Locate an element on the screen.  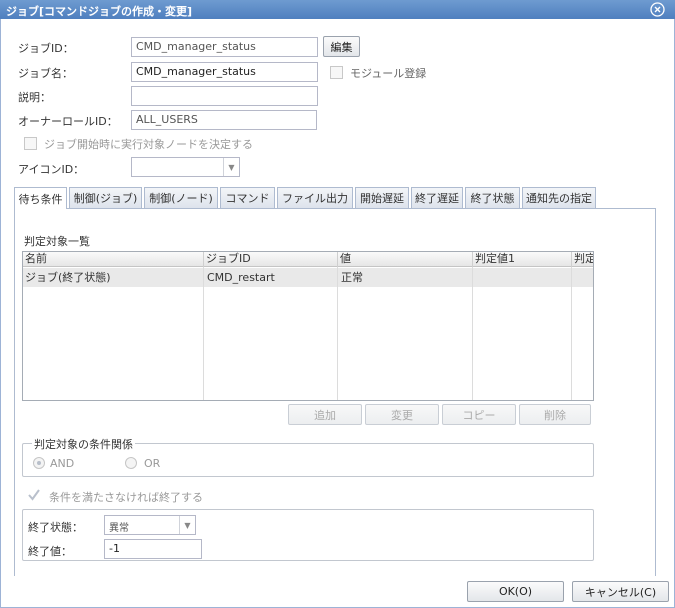
column-header-job-id: ジョブID is located at coordinates (271, 259).